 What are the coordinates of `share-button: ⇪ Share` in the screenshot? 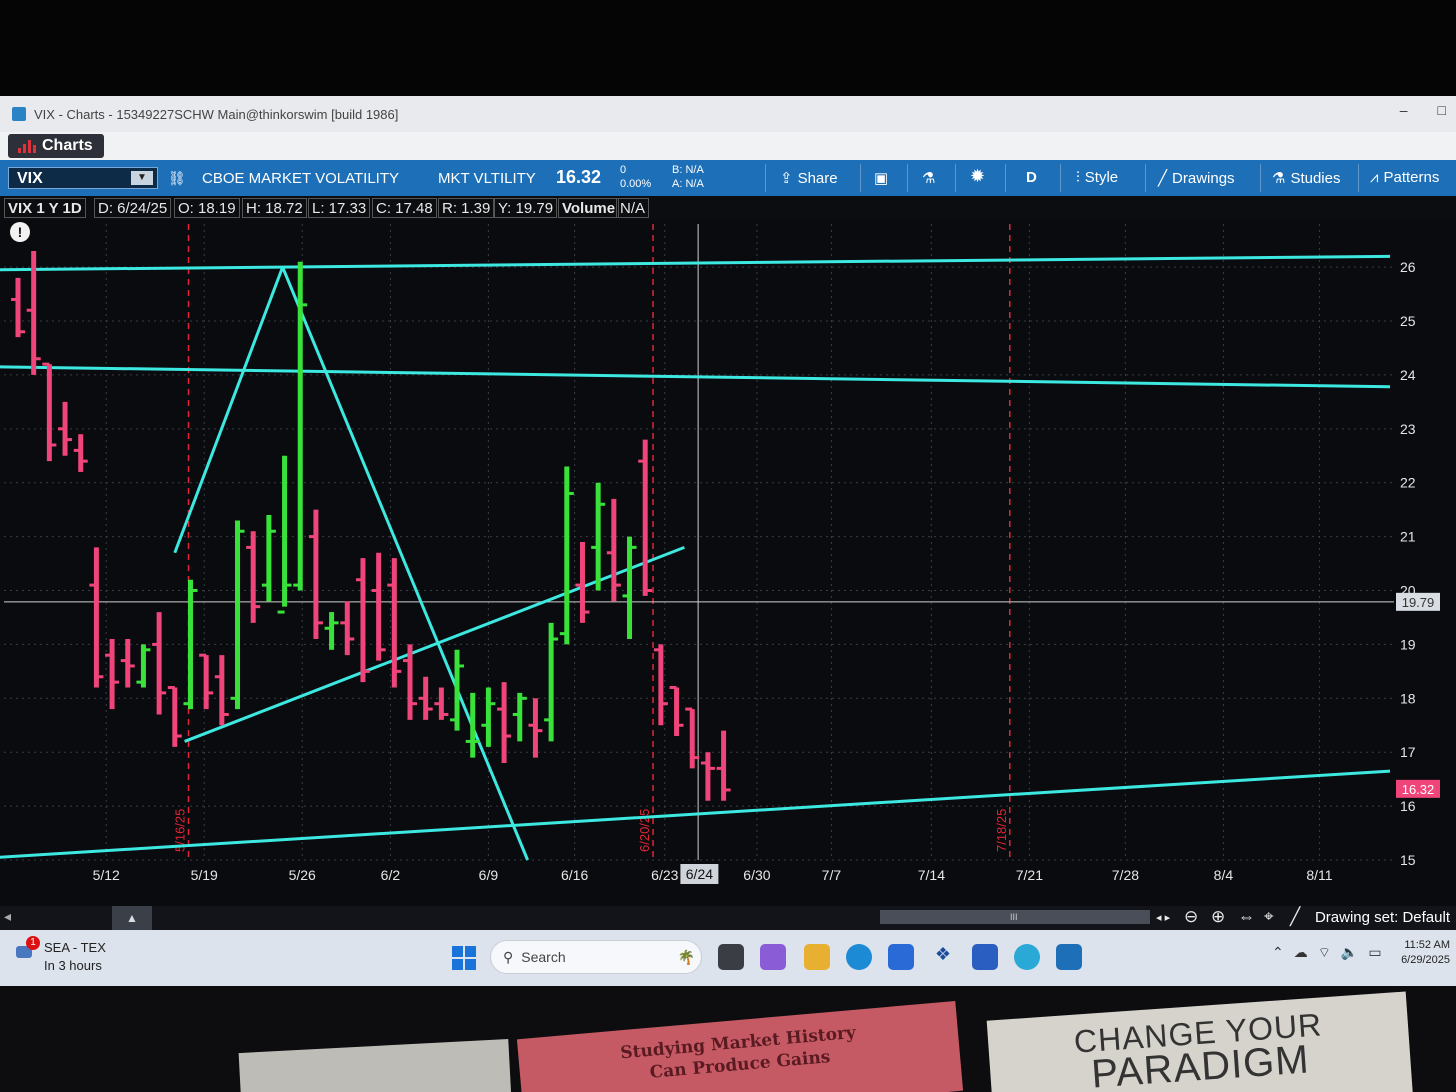 It's located at (809, 178).